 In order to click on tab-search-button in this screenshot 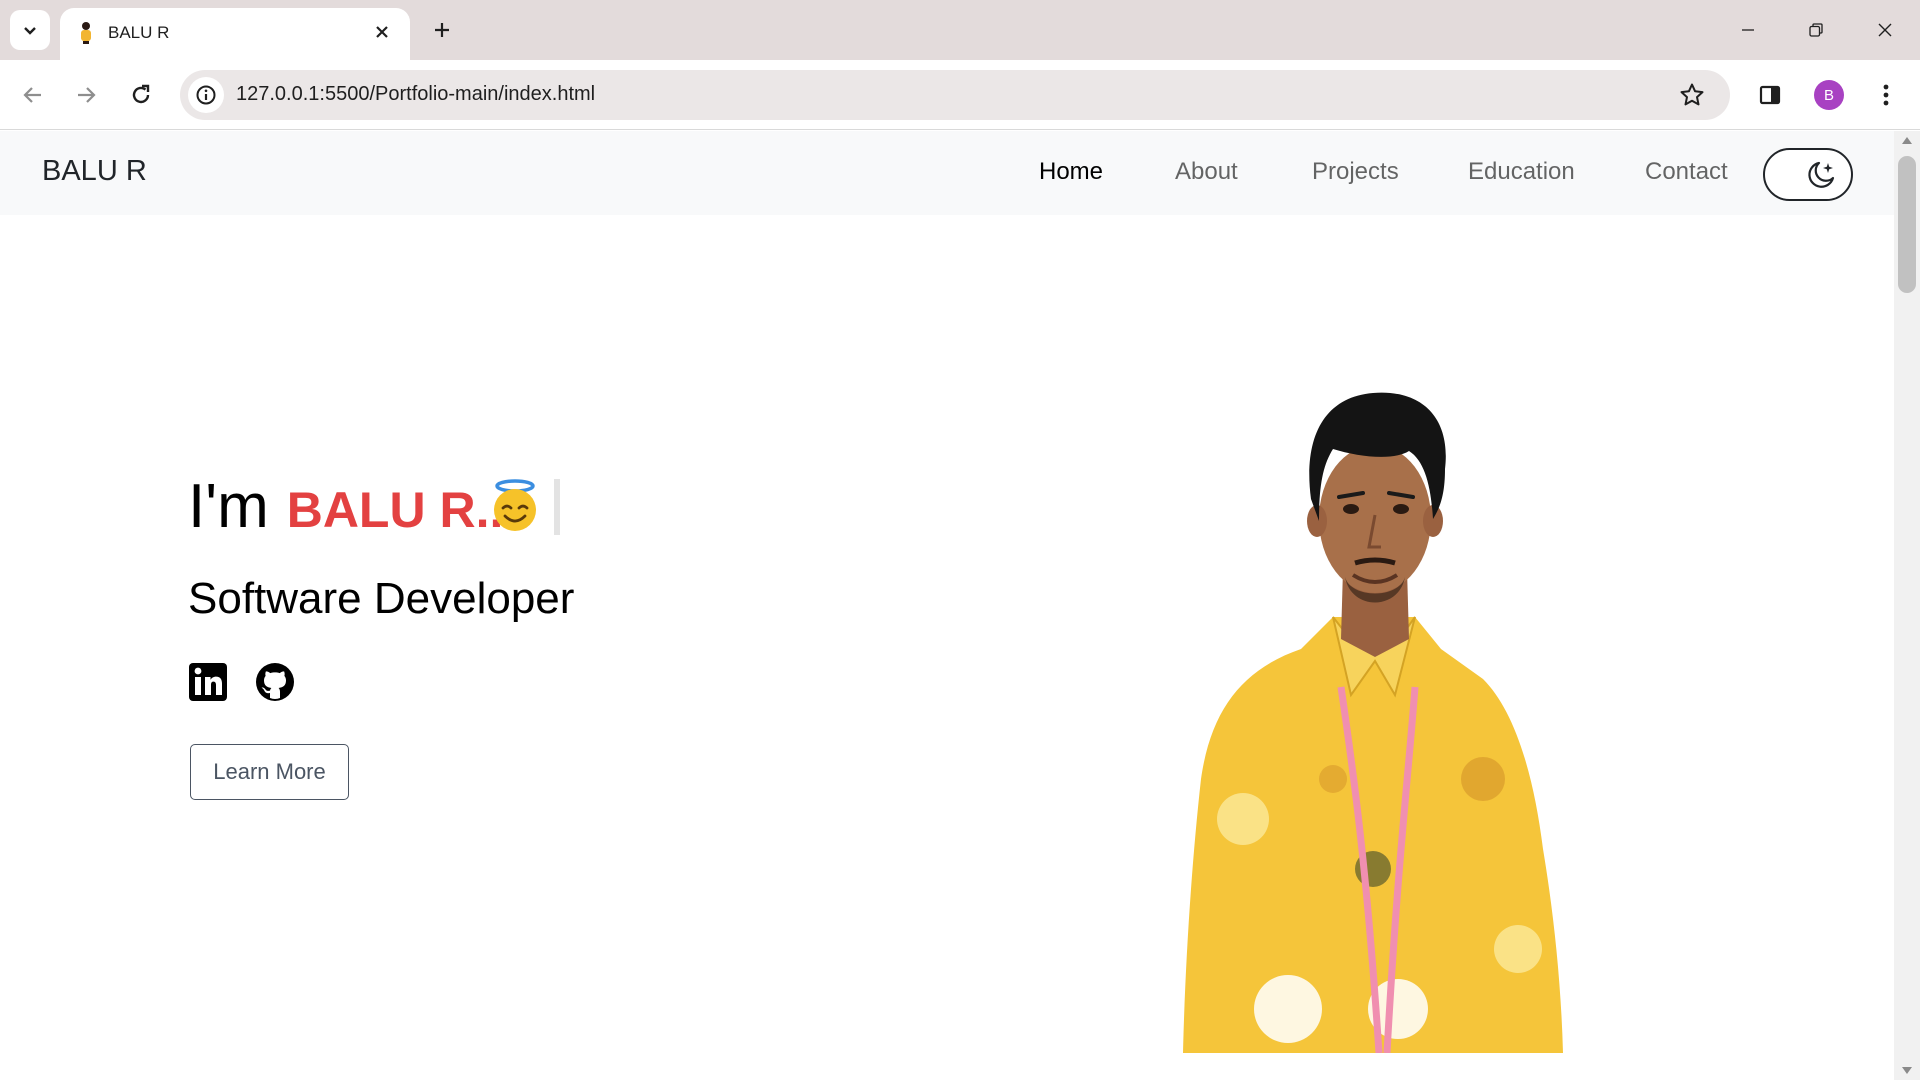, I will do `click(30, 30)`.